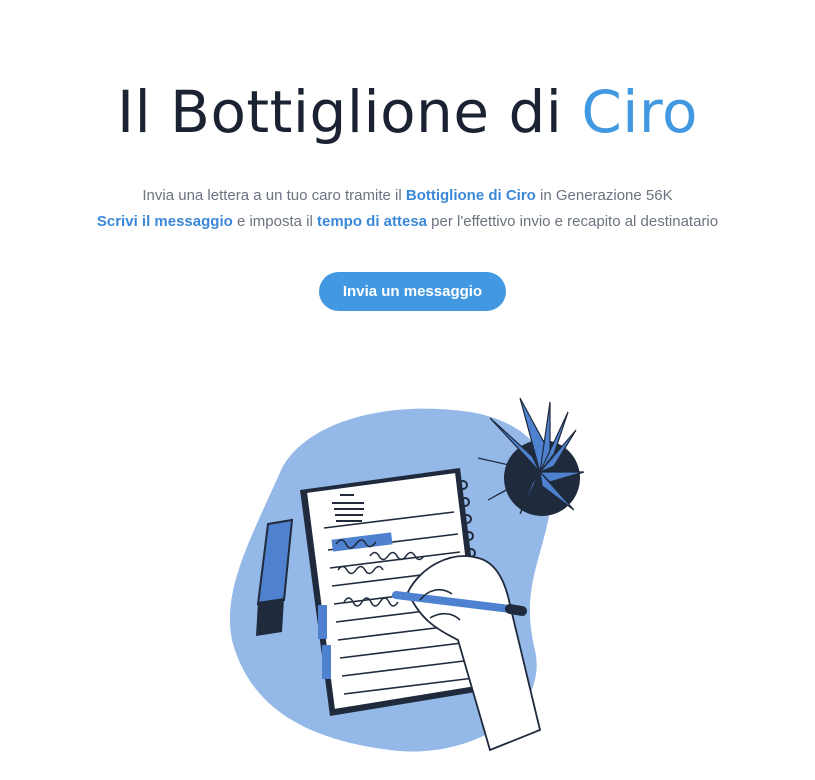 This screenshot has height=780, width=815. I want to click on title-main: Il Bottiglione di, so click(349, 112).